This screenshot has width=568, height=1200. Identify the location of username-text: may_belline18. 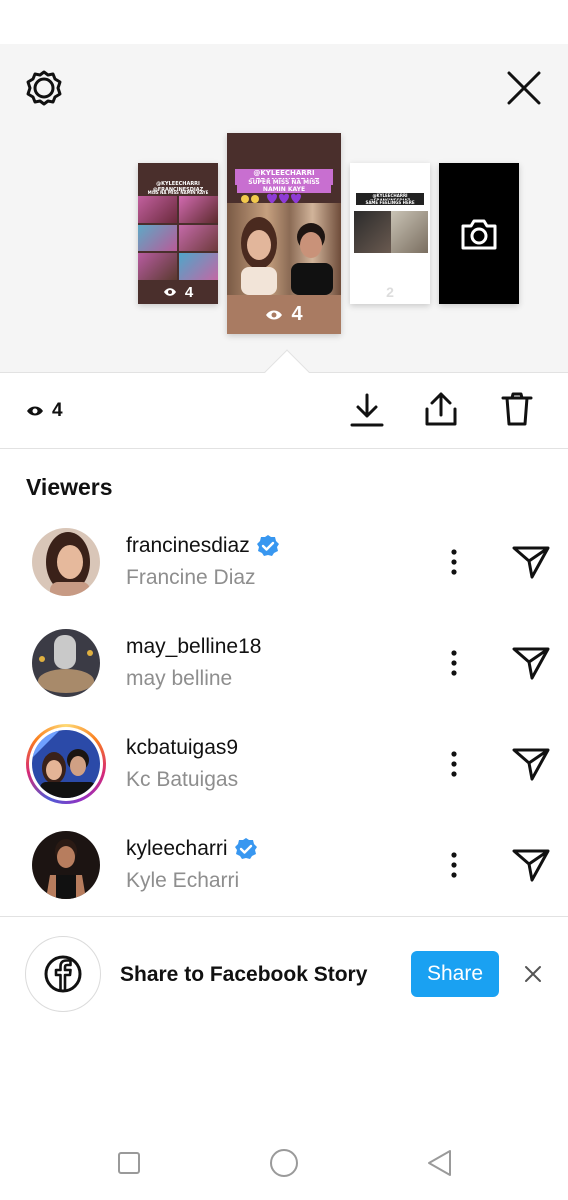
(194, 646).